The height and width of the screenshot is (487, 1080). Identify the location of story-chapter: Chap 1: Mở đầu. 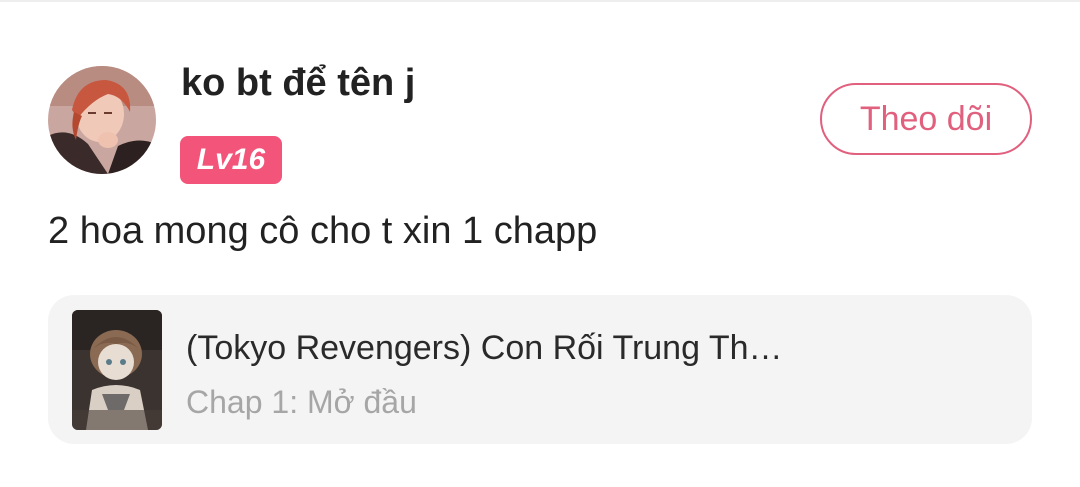
(301, 402).